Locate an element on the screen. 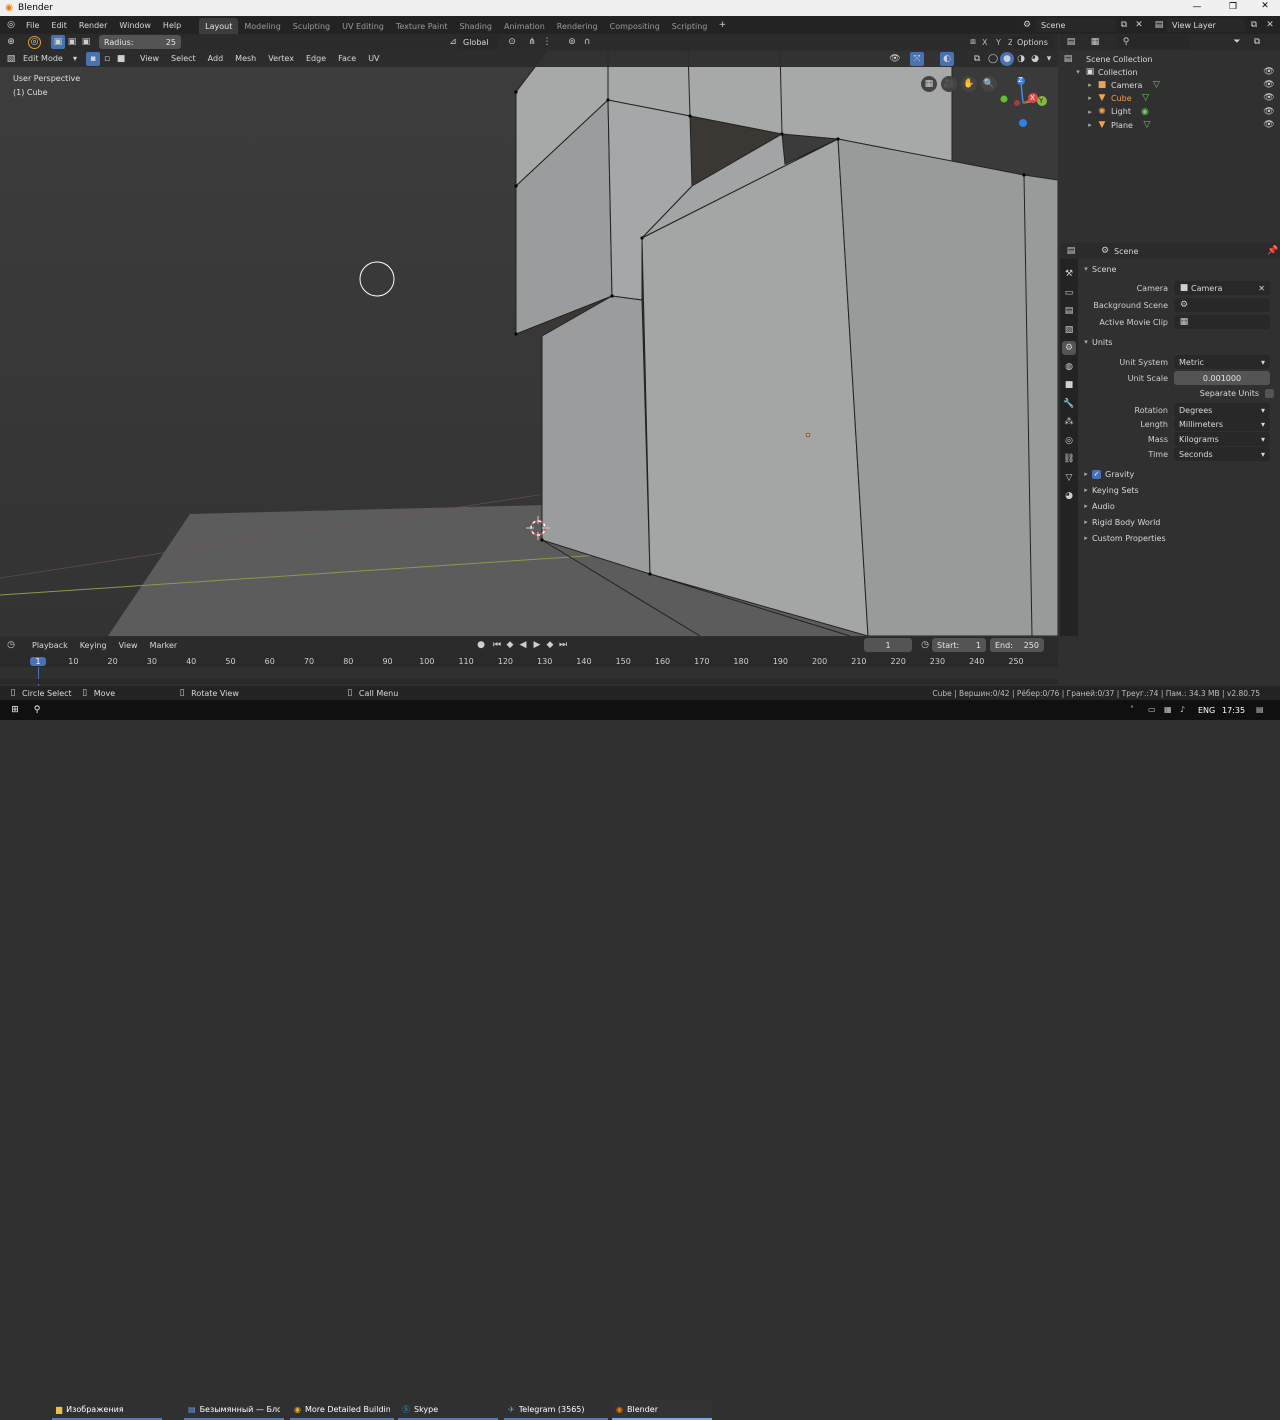 The height and width of the screenshot is (1420, 1280). proportional-edit-icon: ⊚ is located at coordinates (572, 42).